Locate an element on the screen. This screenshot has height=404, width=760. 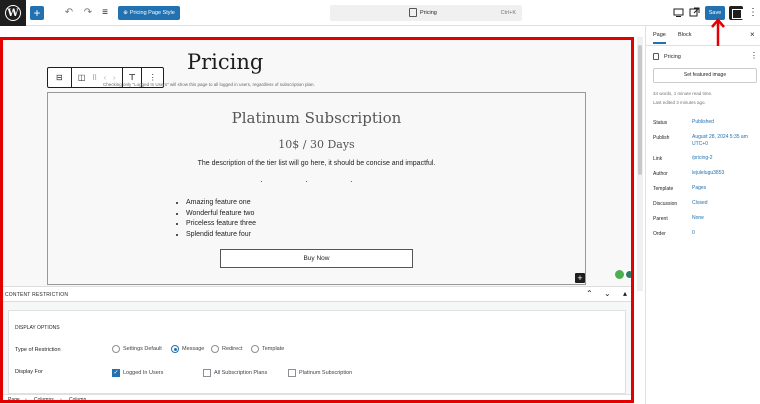
column-block-icon: ◫ is located at coordinates (82, 77).